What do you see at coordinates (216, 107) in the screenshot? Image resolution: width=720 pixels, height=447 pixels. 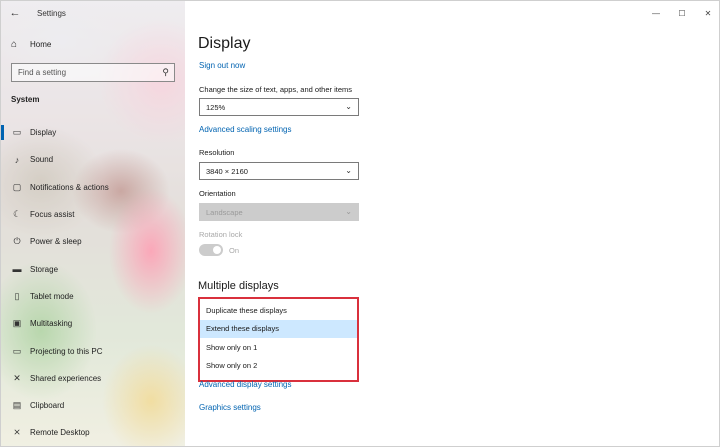 I see `scale-value: 125%` at bounding box center [216, 107].